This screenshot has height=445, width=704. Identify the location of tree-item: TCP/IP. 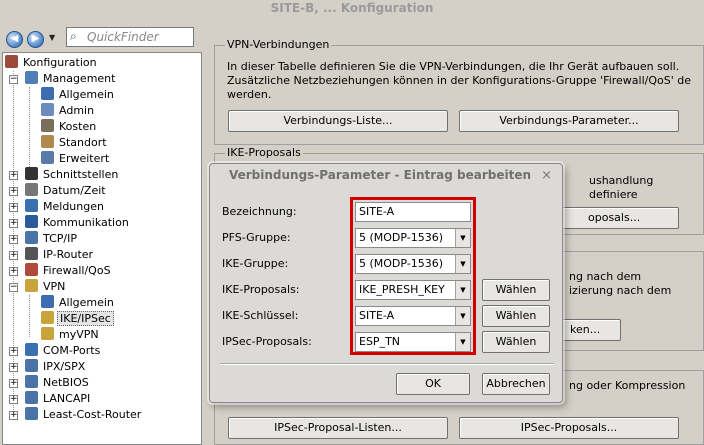
(52, 239).